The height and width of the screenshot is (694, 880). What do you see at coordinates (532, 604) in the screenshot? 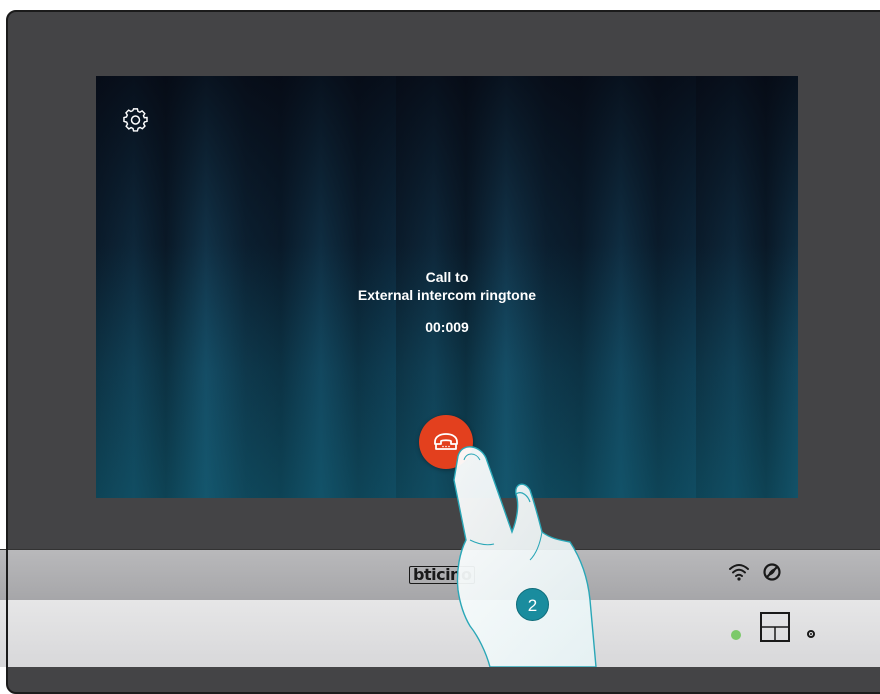
I see `step-badge: 2` at bounding box center [532, 604].